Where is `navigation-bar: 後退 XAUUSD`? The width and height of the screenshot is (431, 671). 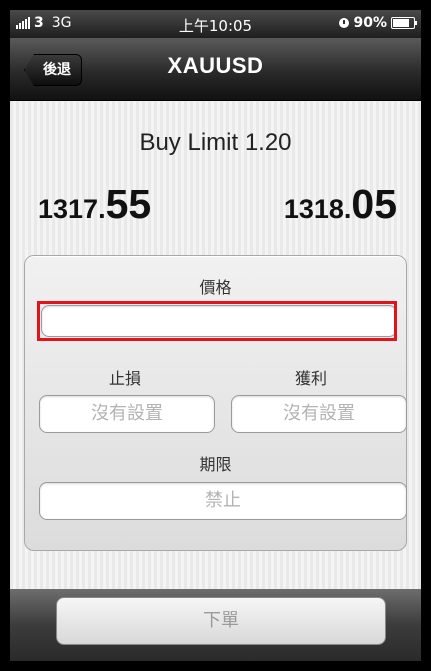
navigation-bar: 後退 XAUUSD is located at coordinates (215, 69).